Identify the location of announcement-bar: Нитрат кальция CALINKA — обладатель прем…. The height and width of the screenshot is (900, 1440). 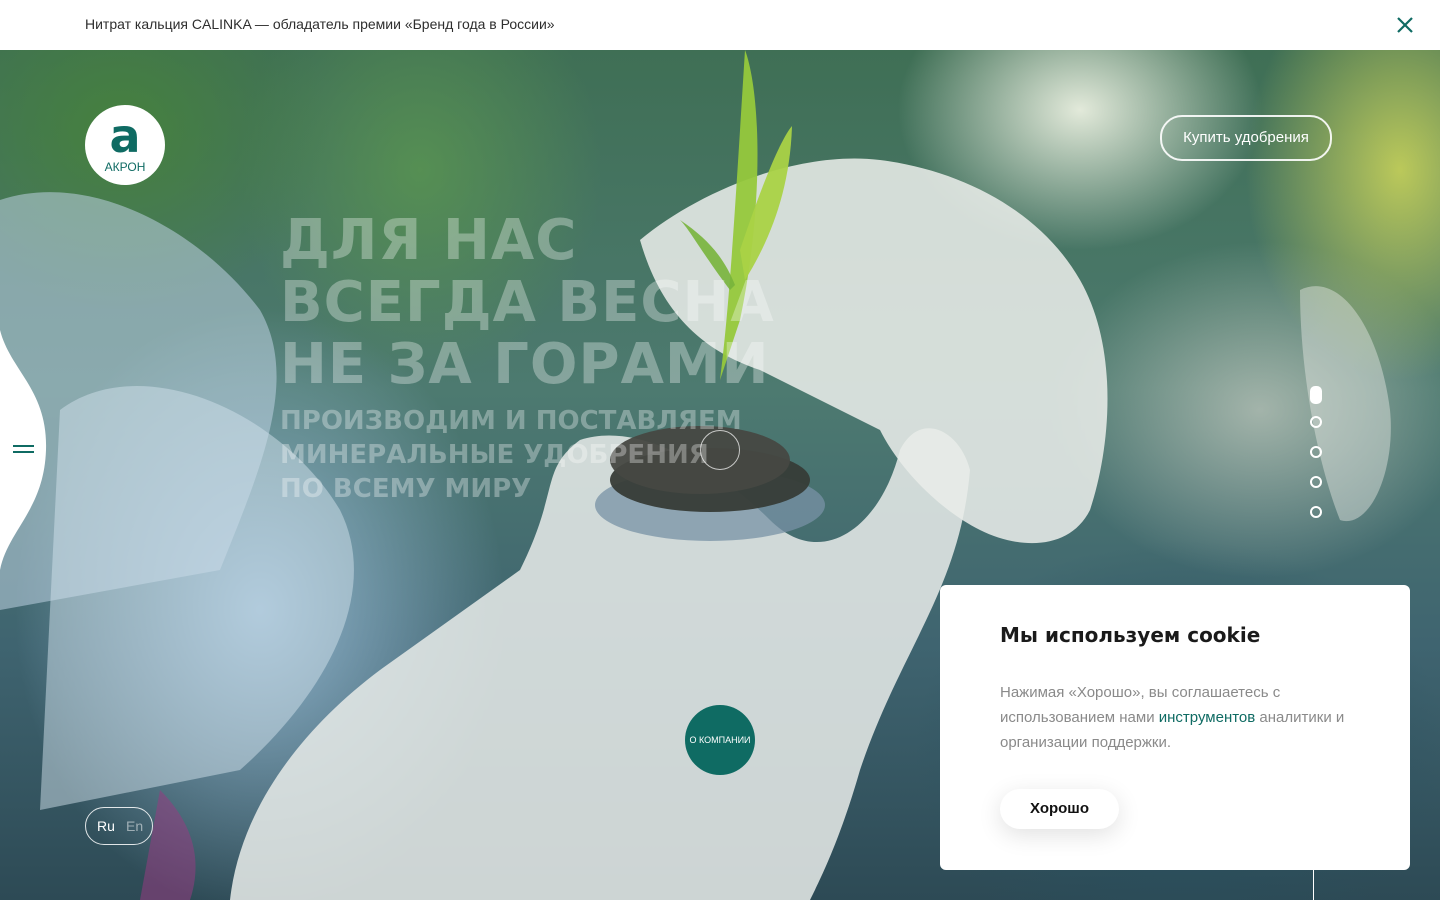
(720, 25).